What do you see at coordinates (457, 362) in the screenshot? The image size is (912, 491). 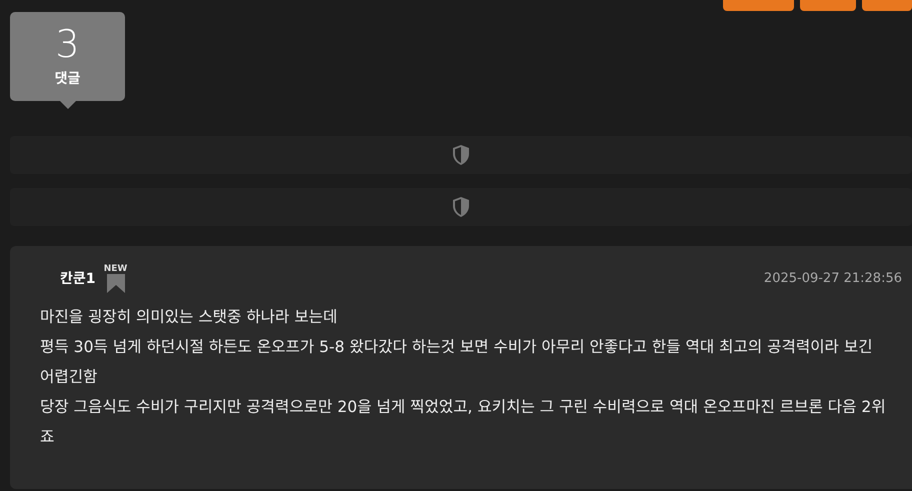 I see `comment-text: 평득 30득 넘게 하던시절 하든도 온오프가 5-8 왔다갔다 하는것 보면 수비가 아무리 안좋다고 한들 역대 최고의 공격력이라 보긴 어렵긴함` at bounding box center [457, 362].